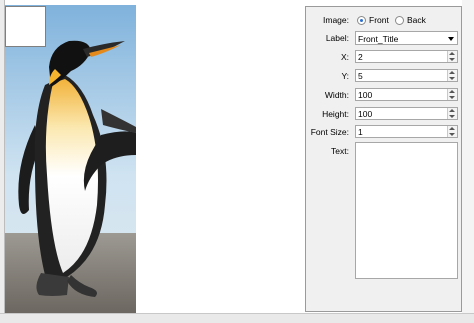  Describe the element at coordinates (406, 210) in the screenshot. I see `text-input` at that location.